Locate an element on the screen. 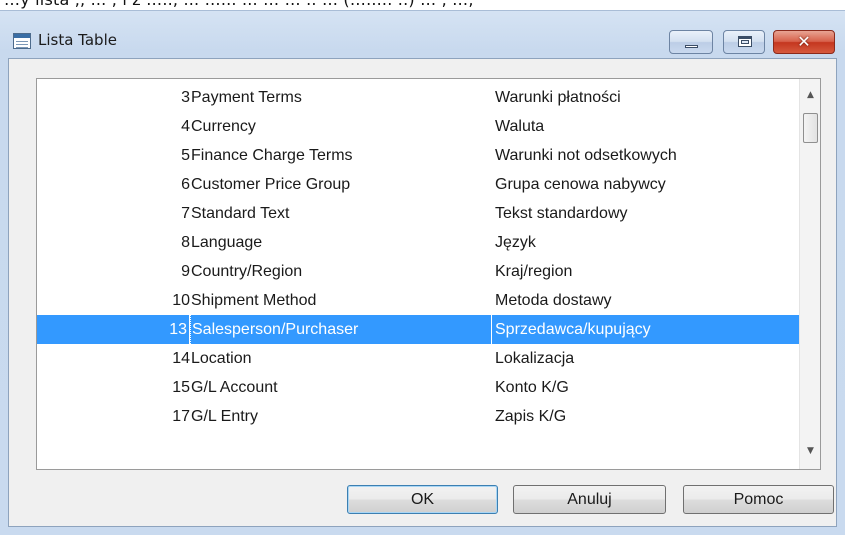 This screenshot has height=535, width=845. row-name: Currency is located at coordinates (223, 126).